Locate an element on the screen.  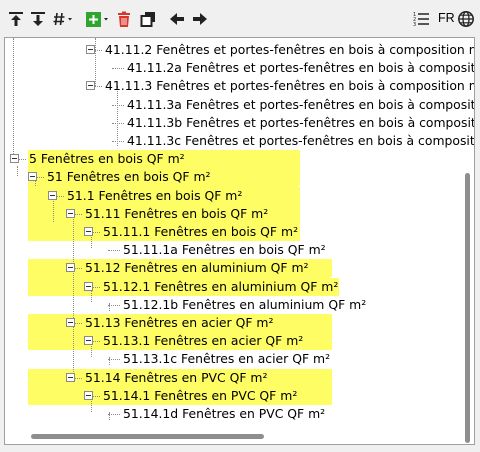
language-button is located at coordinates (466, 19).